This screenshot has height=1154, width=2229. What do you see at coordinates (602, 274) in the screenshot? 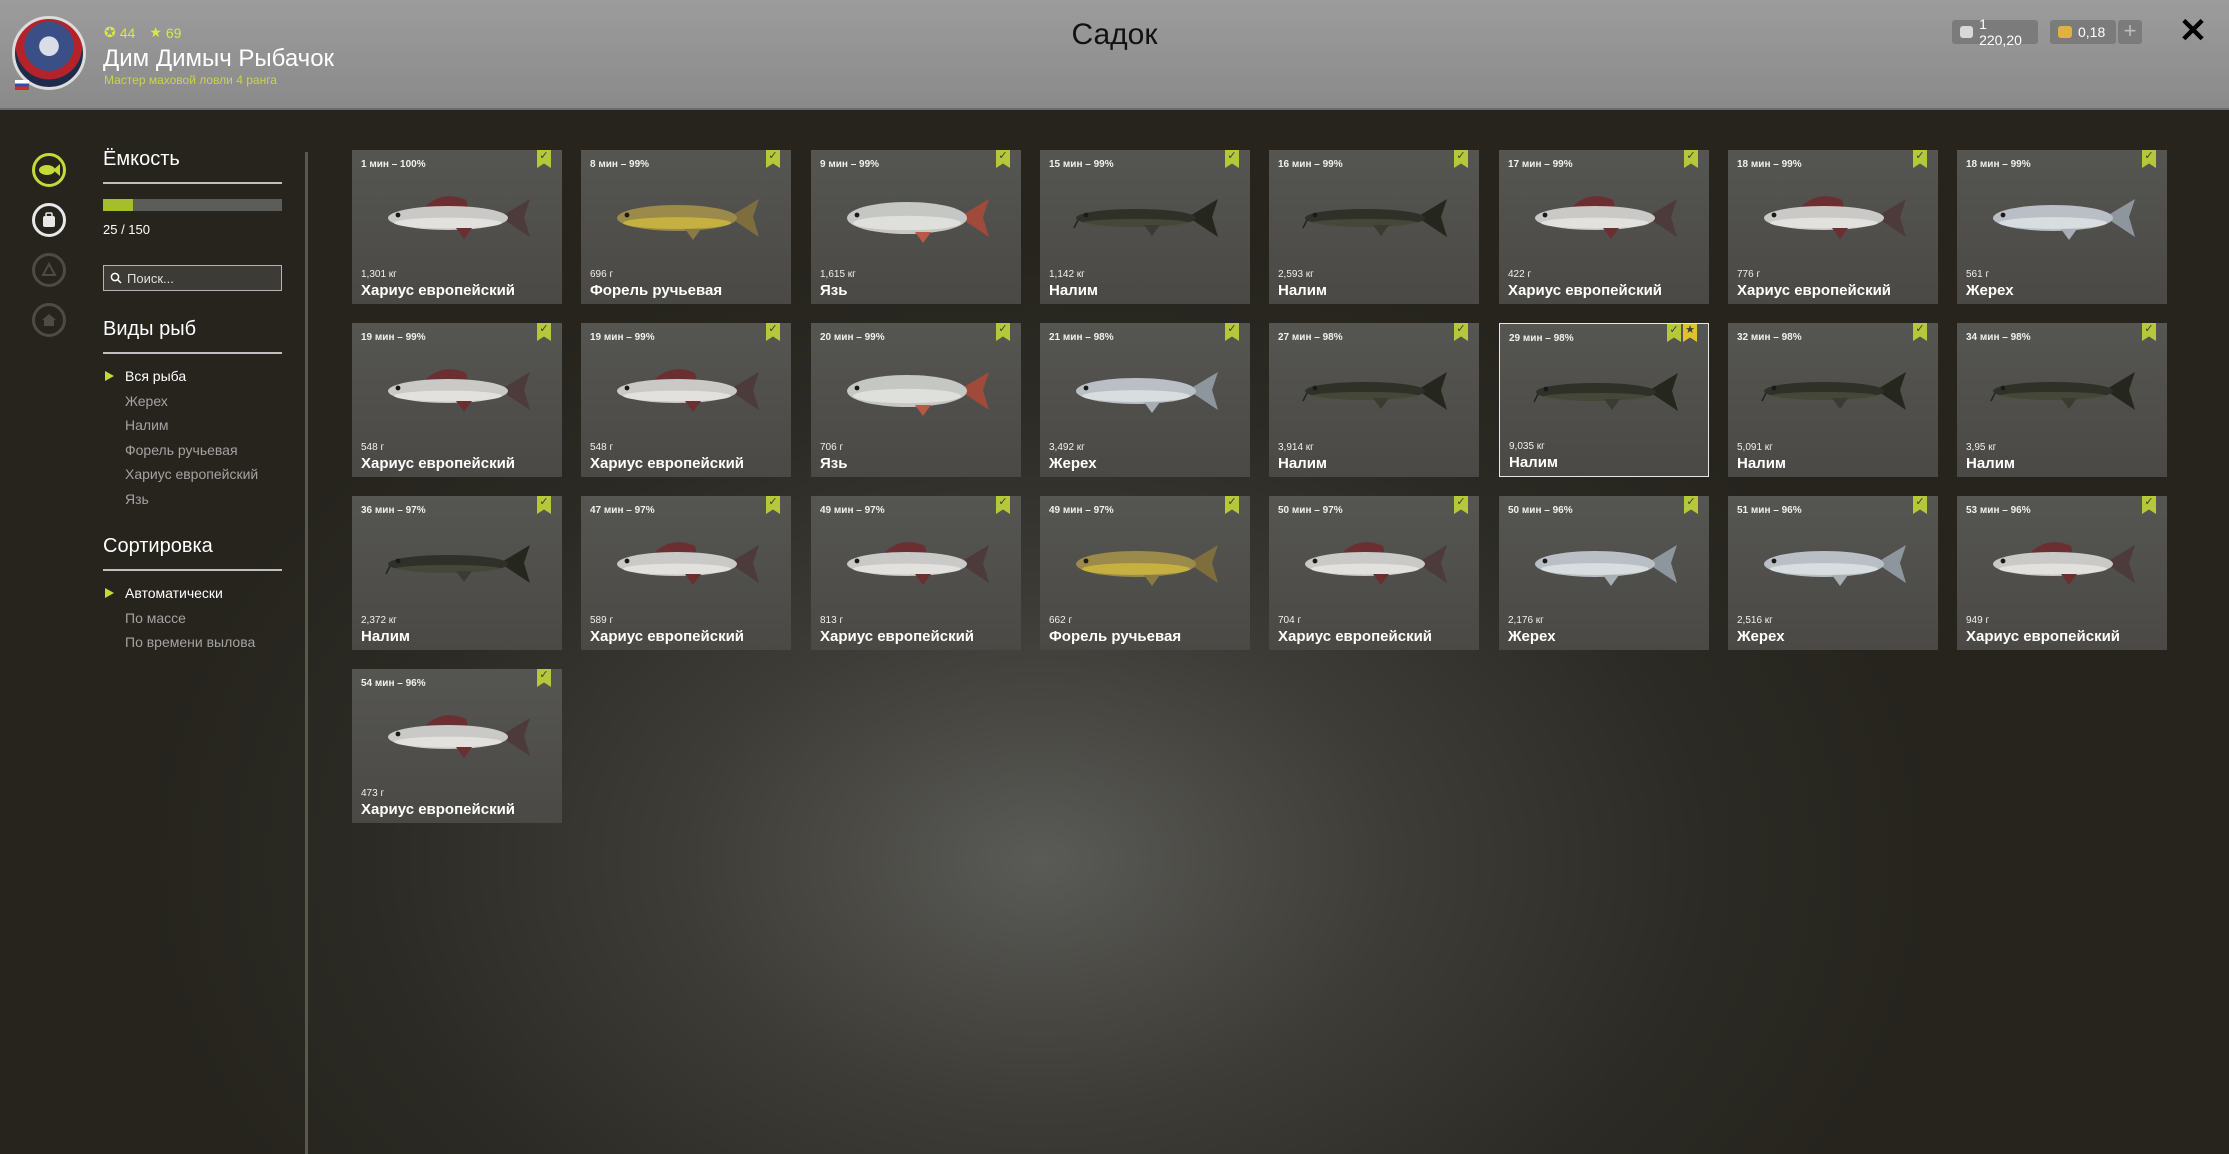
I see `fish-weight: 696 г` at bounding box center [602, 274].